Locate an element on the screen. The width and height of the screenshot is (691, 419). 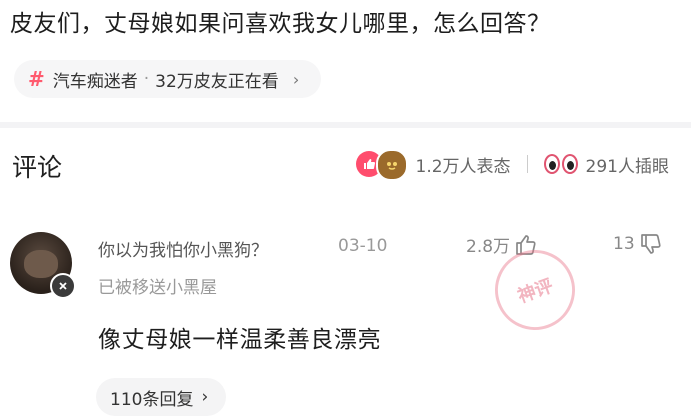
topic-name: 汽车痴迷者 is located at coordinates (95, 81).